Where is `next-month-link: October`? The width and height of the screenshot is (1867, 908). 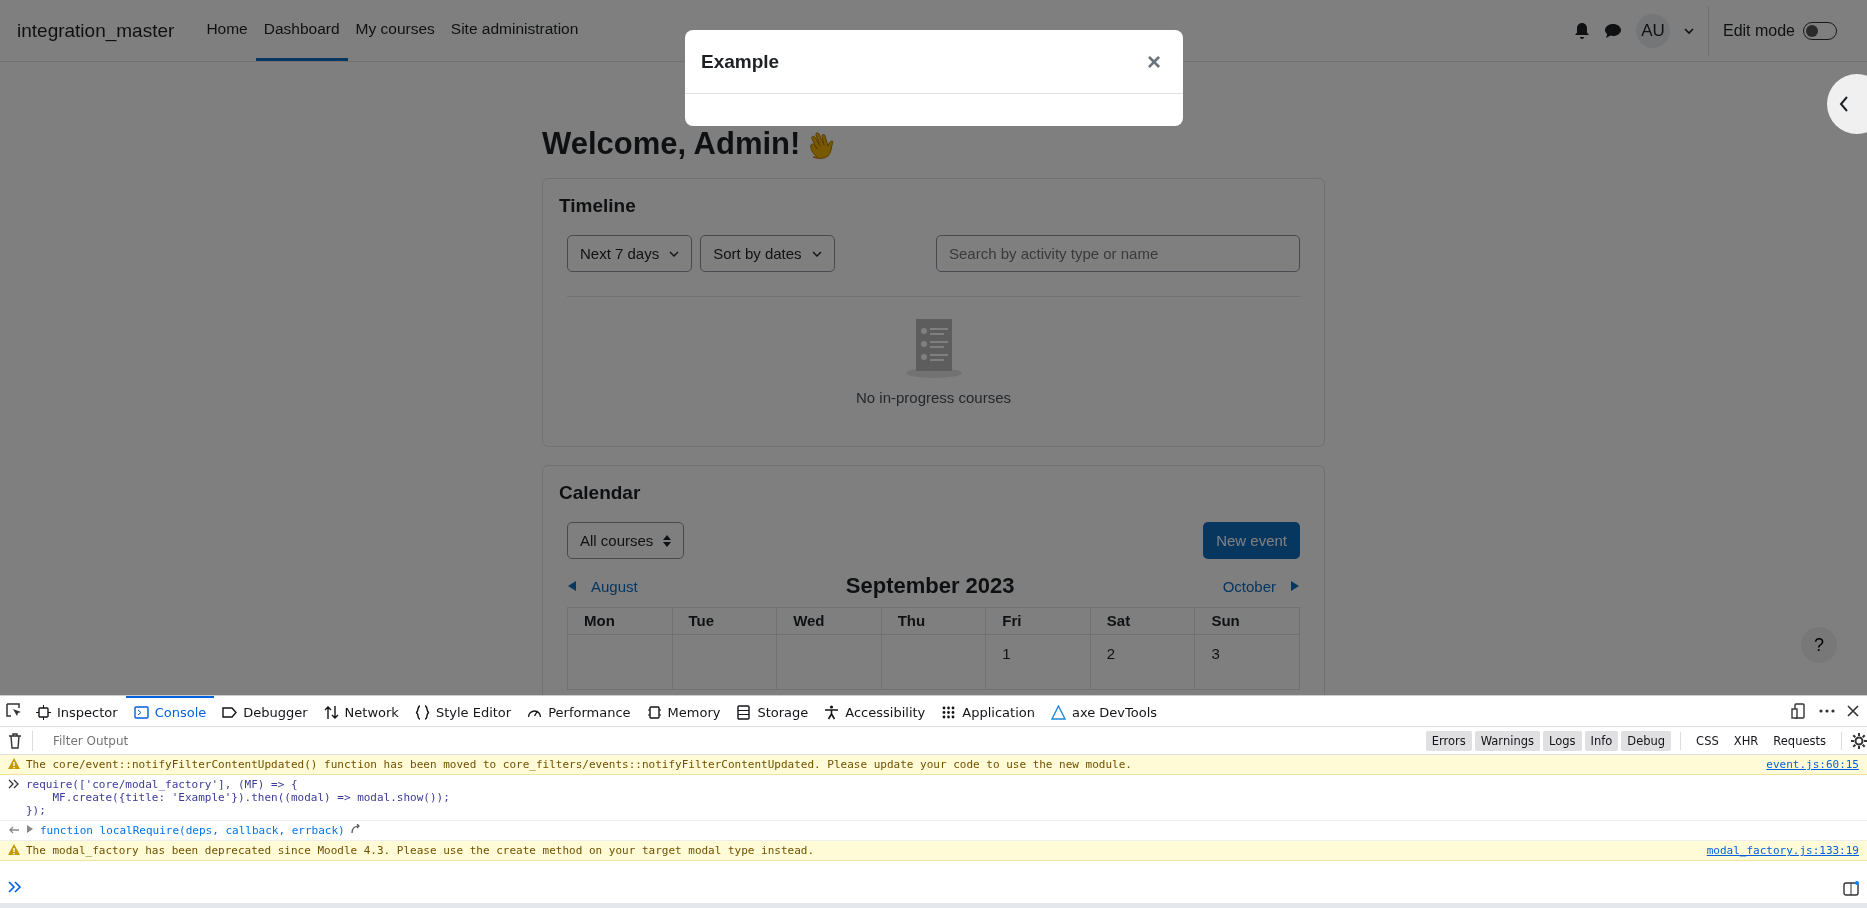
next-month-link: October is located at coordinates (1261, 586).